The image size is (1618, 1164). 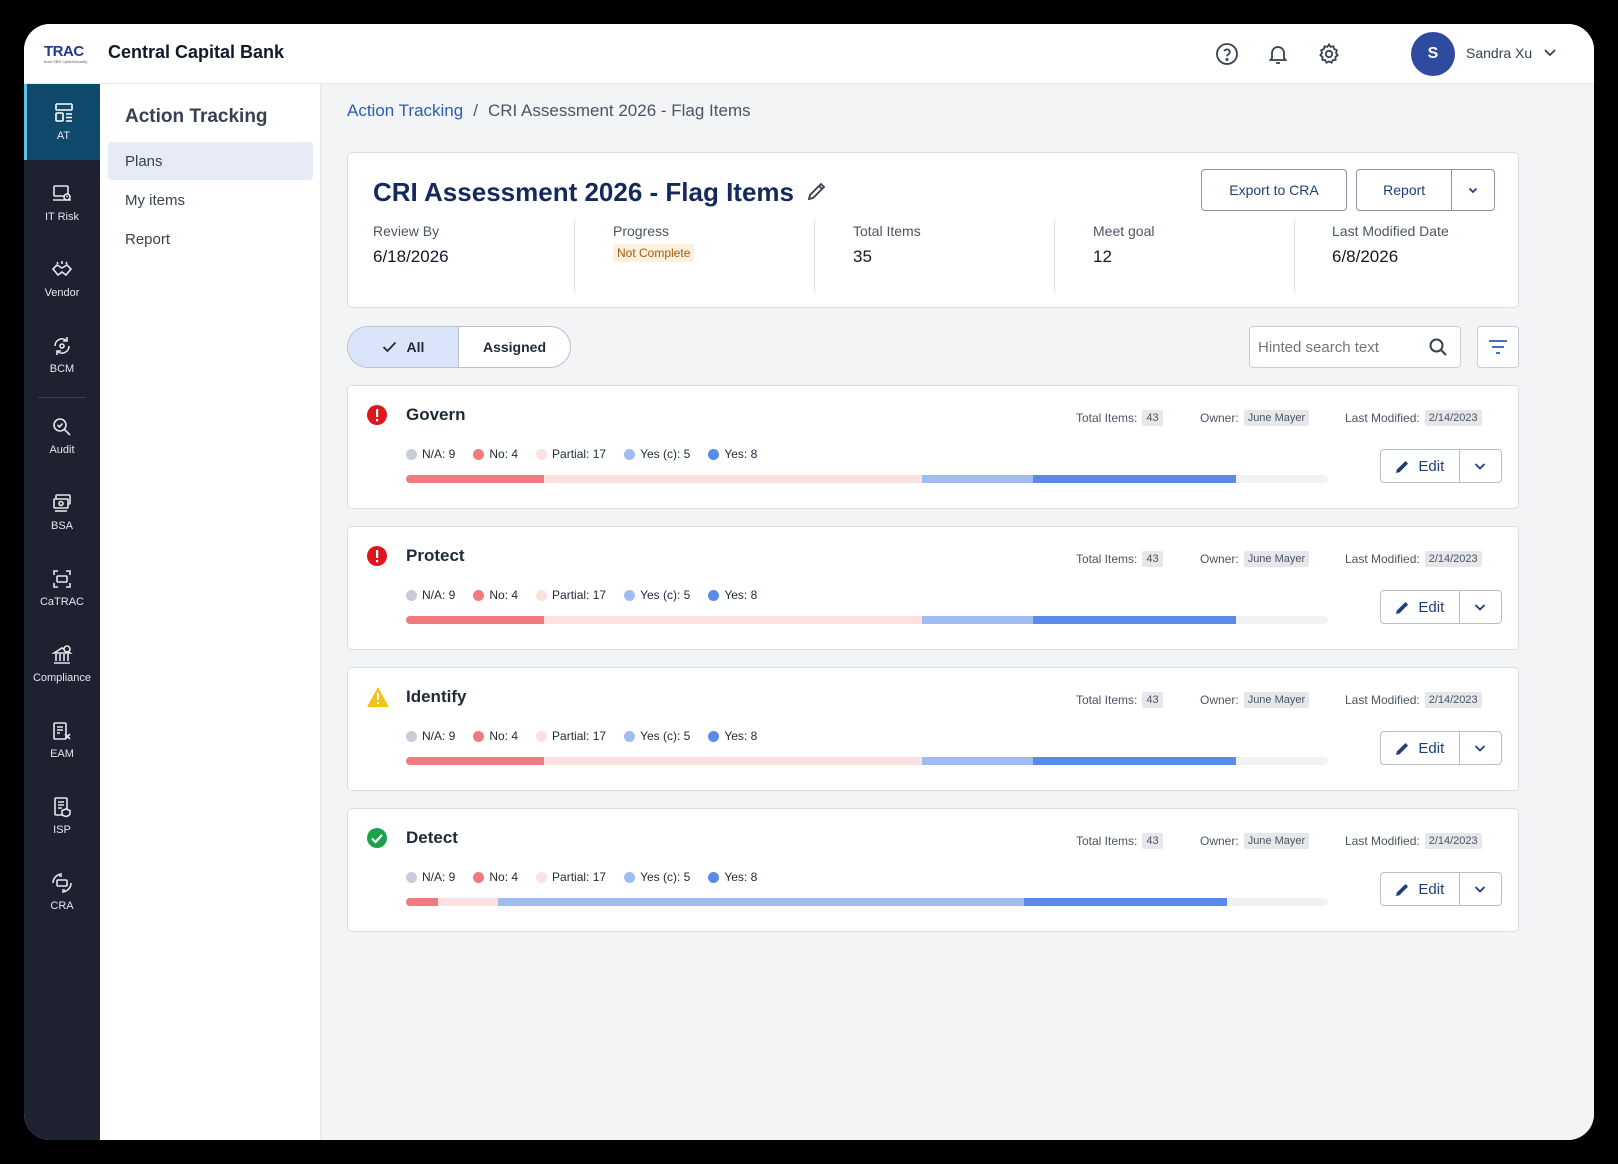 What do you see at coordinates (732, 736) in the screenshot?
I see `legend-item: Yes: 8` at bounding box center [732, 736].